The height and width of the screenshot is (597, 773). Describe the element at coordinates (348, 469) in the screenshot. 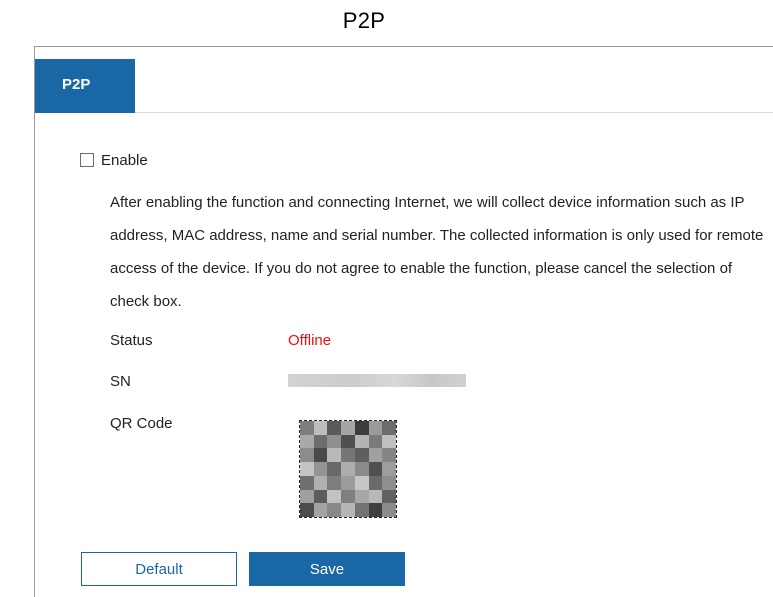

I see `qr-code-image` at that location.